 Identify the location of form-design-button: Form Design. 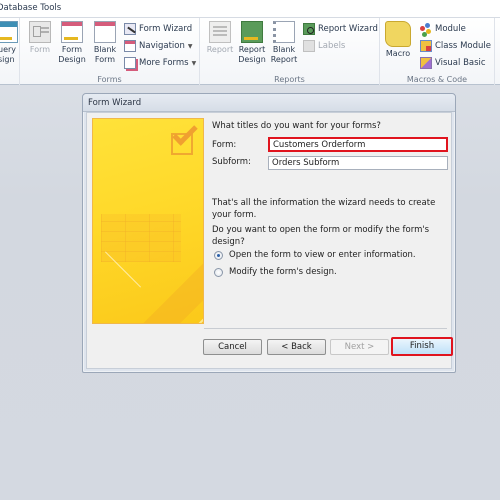
(72, 43).